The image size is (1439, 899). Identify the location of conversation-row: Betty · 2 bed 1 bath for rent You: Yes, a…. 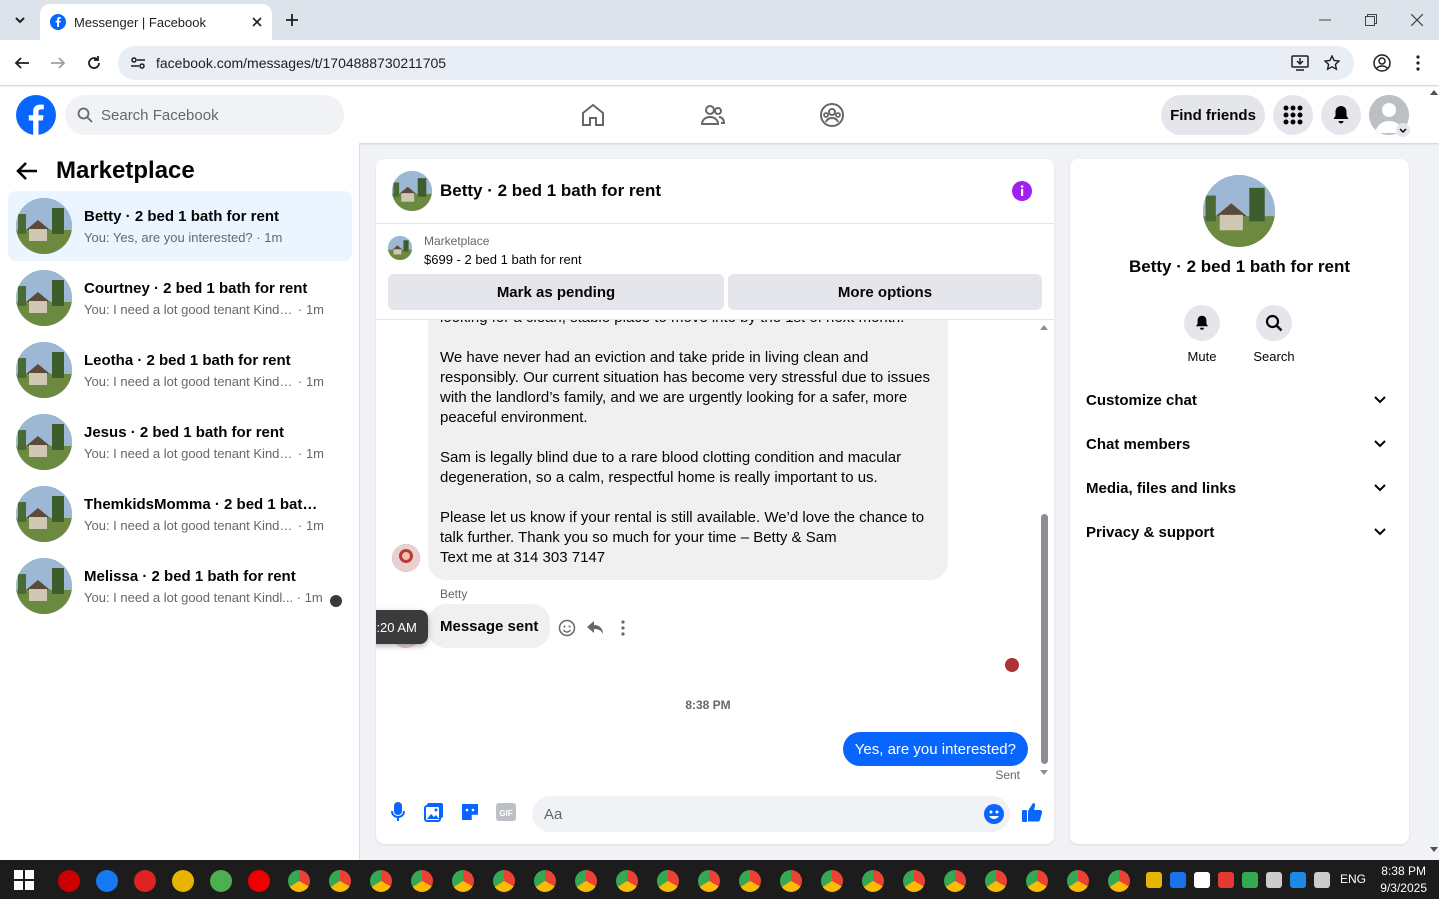
(180, 226).